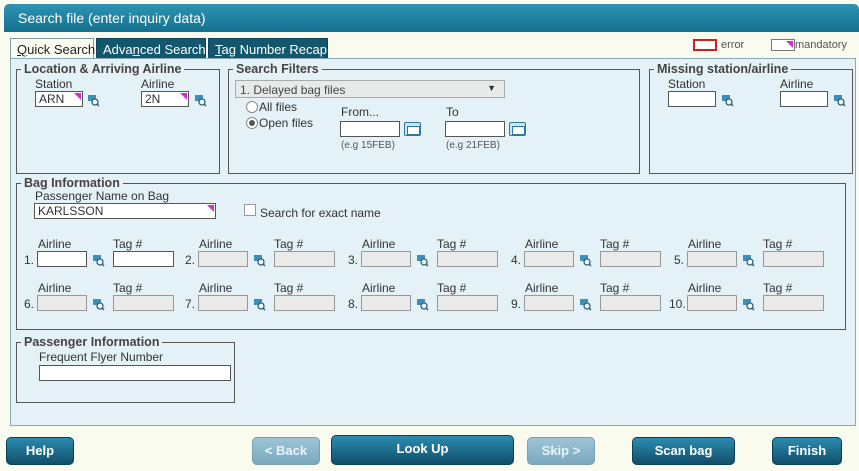 Image resolution: width=859 pixels, height=471 pixels. Describe the element at coordinates (422, 450) in the screenshot. I see `lookup-button: Look Up` at that location.